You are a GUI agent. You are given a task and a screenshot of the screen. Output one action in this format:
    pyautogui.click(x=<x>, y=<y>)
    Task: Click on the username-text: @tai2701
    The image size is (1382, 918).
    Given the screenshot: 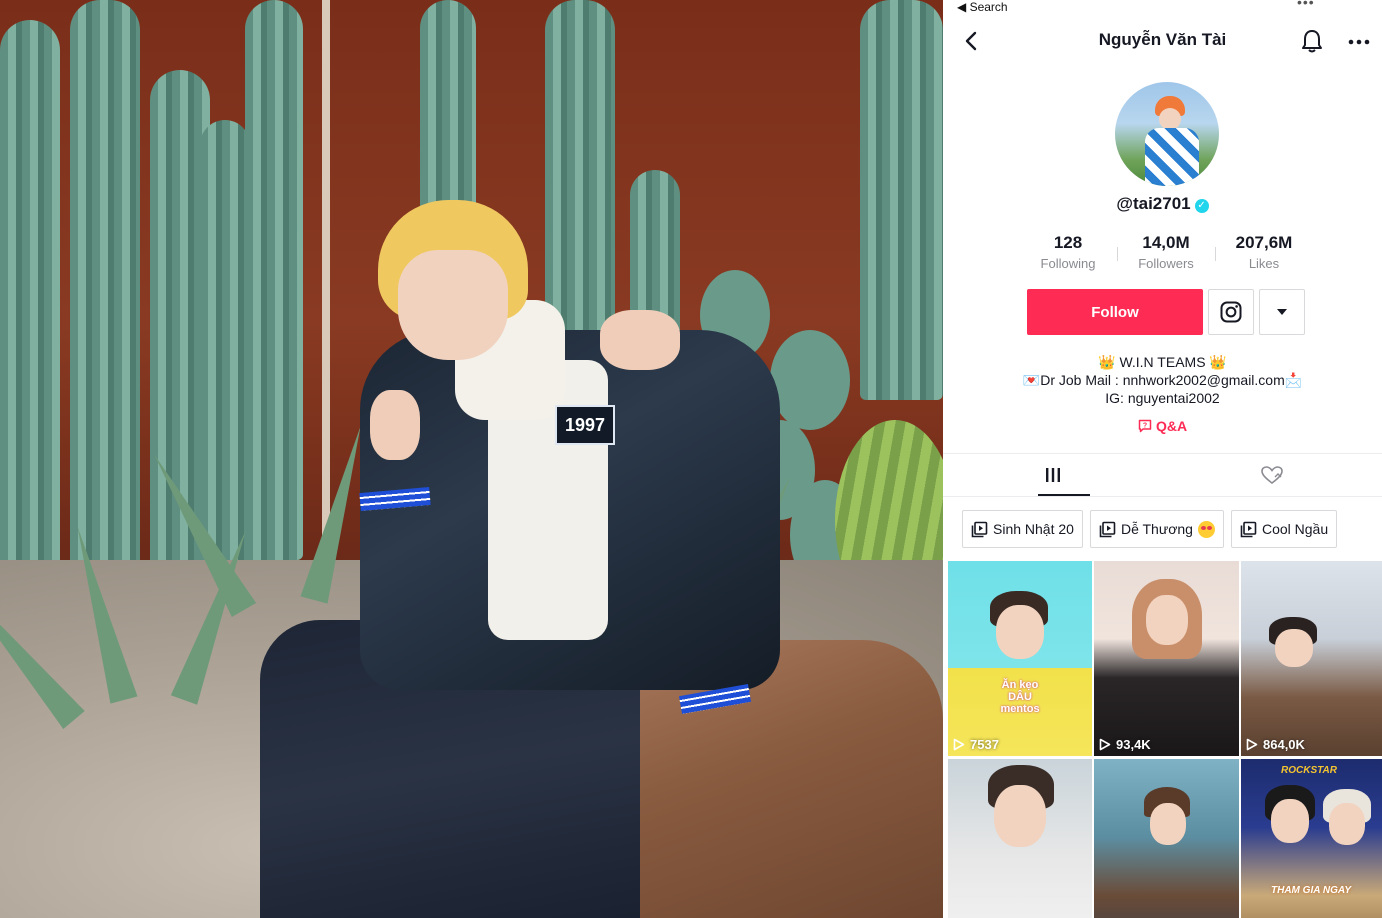 What is the action you would take?
    pyautogui.click(x=1153, y=203)
    